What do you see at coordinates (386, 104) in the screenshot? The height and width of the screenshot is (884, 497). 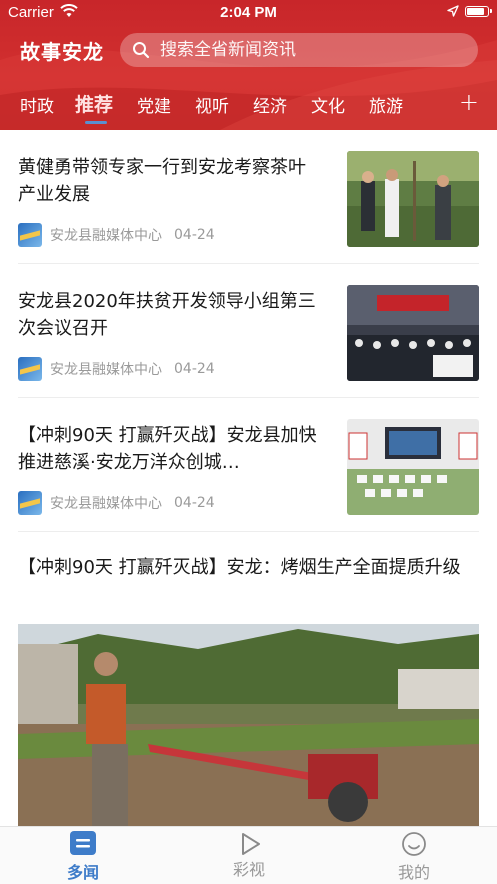 I see `tab-lvyou: 旅游` at bounding box center [386, 104].